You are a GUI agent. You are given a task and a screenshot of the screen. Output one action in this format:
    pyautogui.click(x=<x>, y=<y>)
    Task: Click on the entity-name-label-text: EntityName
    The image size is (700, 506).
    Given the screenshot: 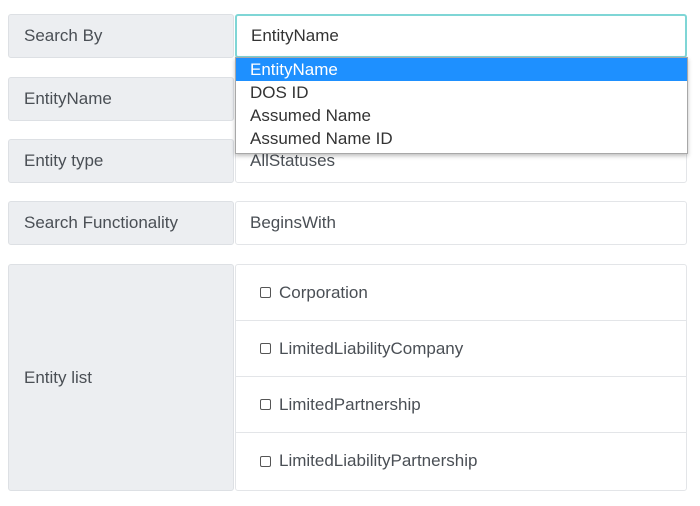 What is the action you would take?
    pyautogui.click(x=68, y=98)
    